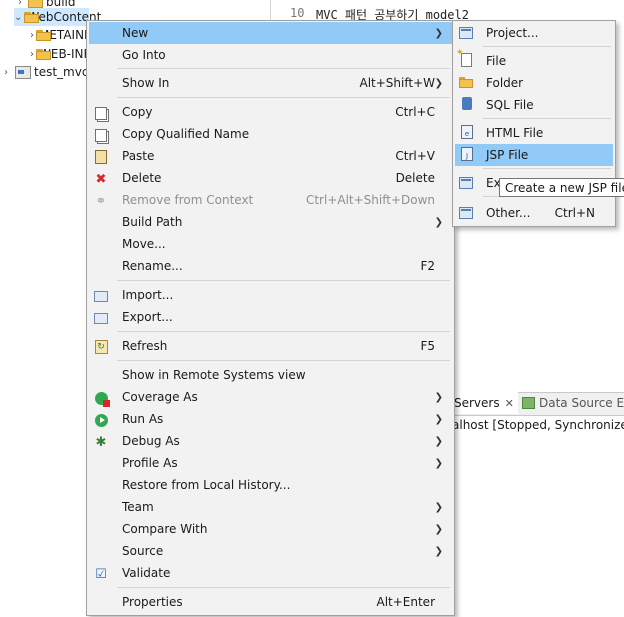 The image size is (624, 617). I want to click on menu-item-paste: Paste Ctrl+V, so click(270, 156).